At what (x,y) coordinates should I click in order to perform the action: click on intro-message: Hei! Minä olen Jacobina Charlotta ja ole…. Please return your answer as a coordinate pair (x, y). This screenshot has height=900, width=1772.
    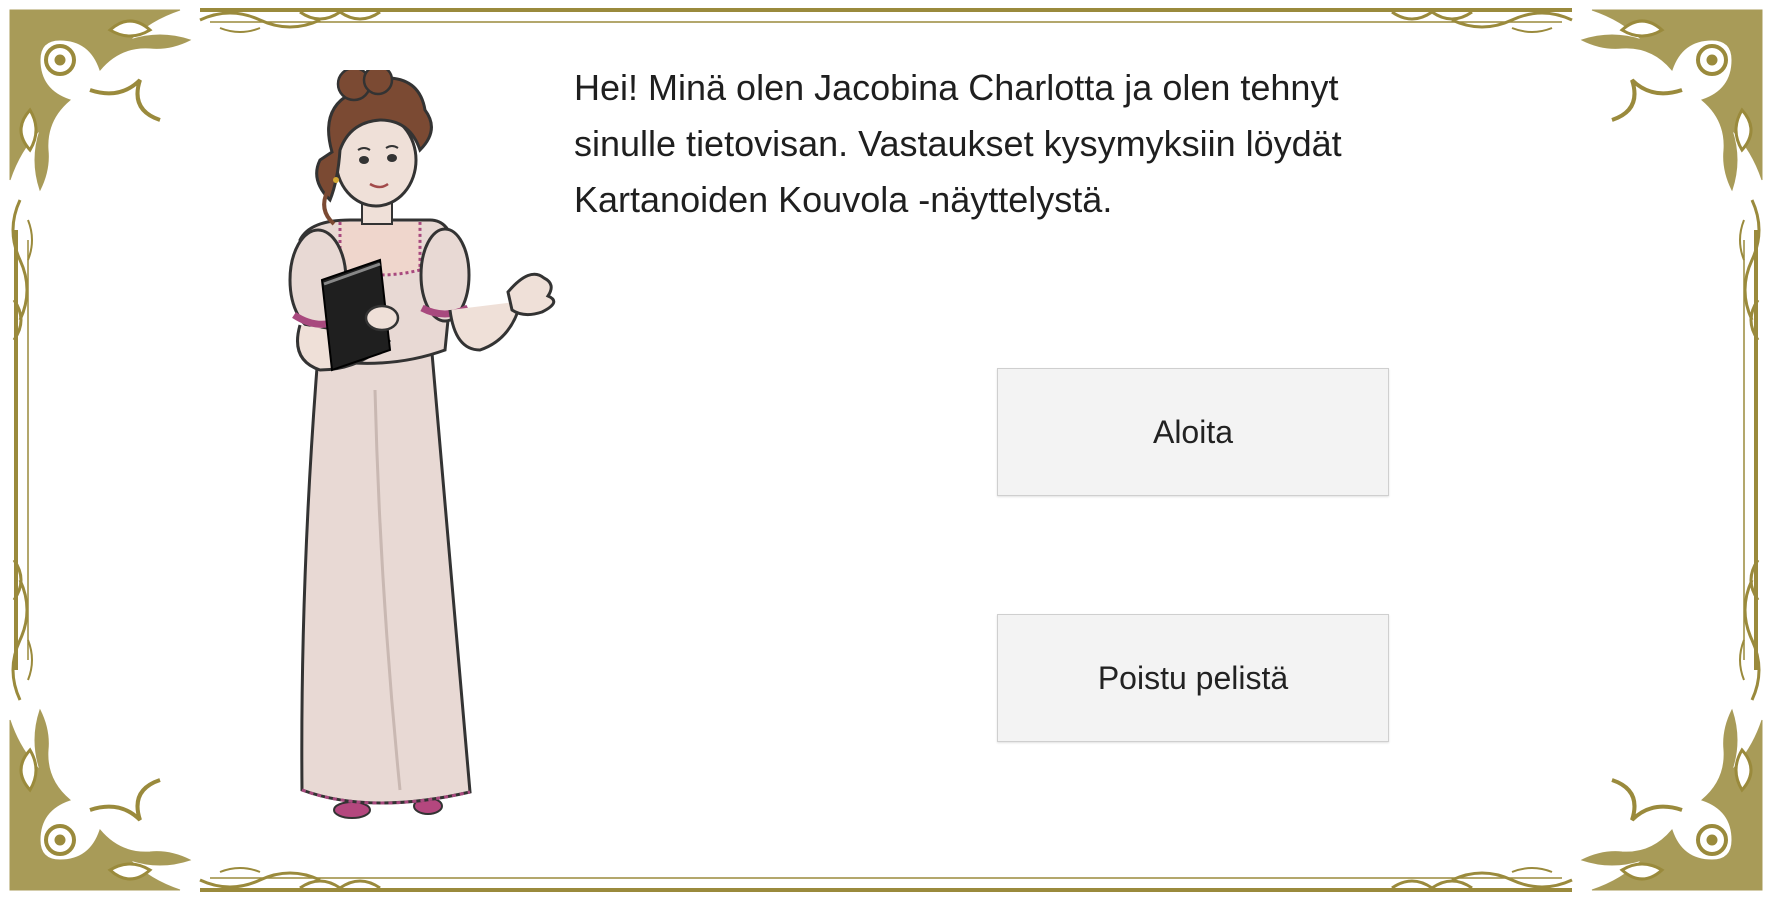
    Looking at the image, I should click on (1054, 144).